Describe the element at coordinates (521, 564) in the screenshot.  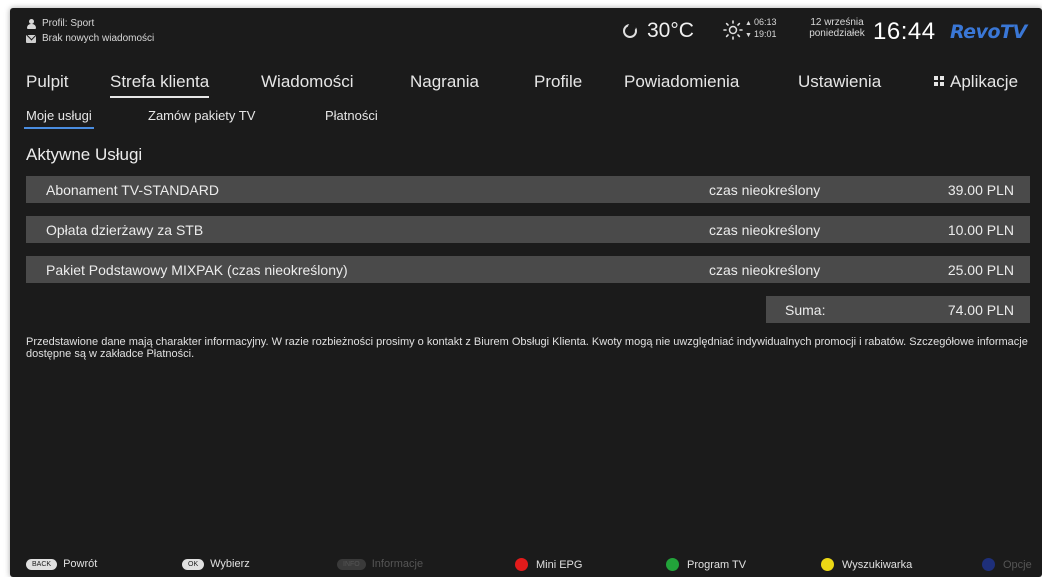
I see `red-button-icon` at that location.